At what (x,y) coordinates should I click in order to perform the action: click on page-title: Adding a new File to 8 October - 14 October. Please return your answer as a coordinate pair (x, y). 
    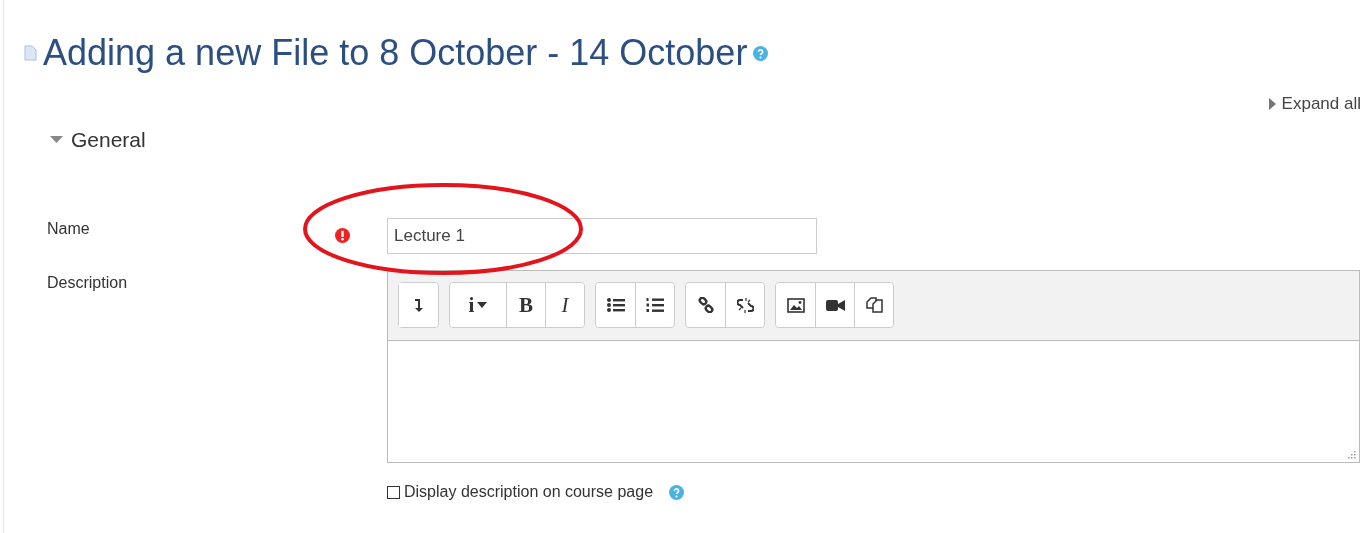
    Looking at the image, I should click on (395, 53).